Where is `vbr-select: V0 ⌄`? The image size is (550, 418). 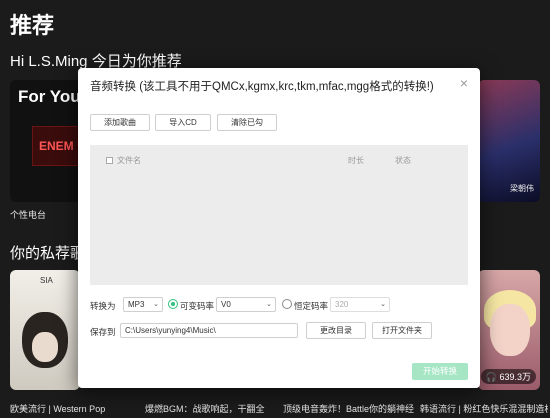 vbr-select: V0 ⌄ is located at coordinates (246, 304).